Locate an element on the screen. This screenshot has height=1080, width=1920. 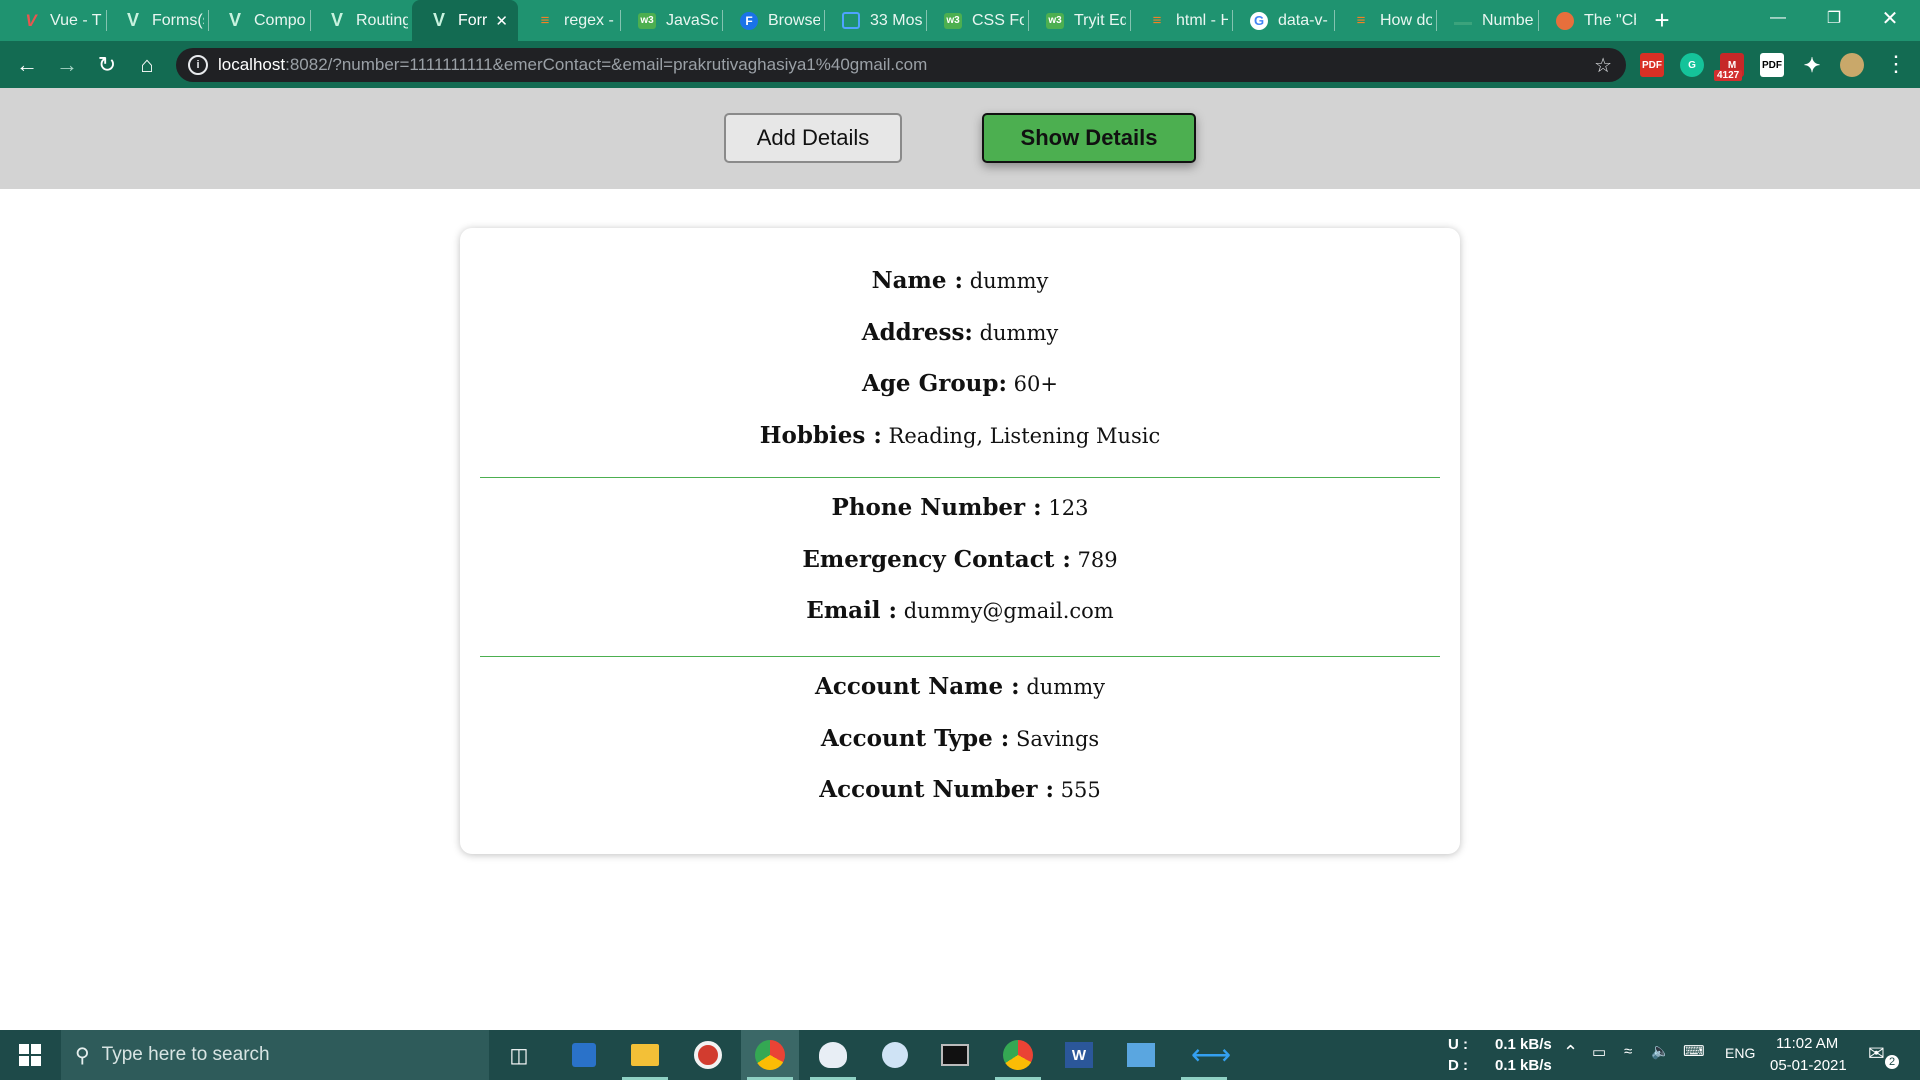
net-down-value: 0.1 kB/s is located at coordinates (1523, 1065).